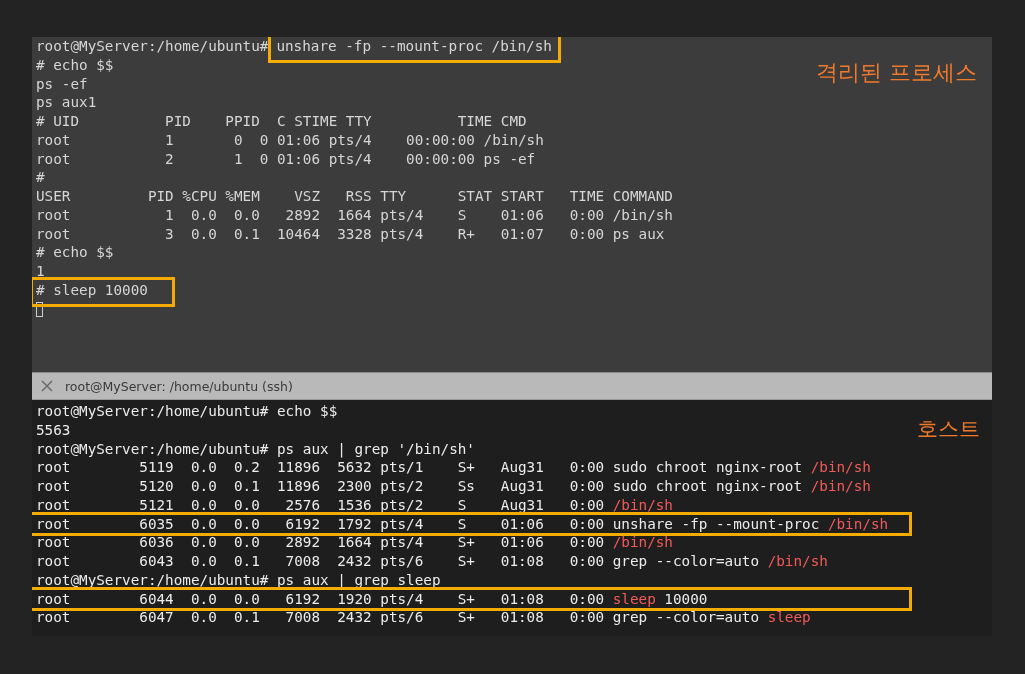 The image size is (1025, 674). Describe the element at coordinates (286, 159) in the screenshot. I see `terminal-line: root 2 1 0 01:06 pts/4 00:00:00 ps -ef` at that location.